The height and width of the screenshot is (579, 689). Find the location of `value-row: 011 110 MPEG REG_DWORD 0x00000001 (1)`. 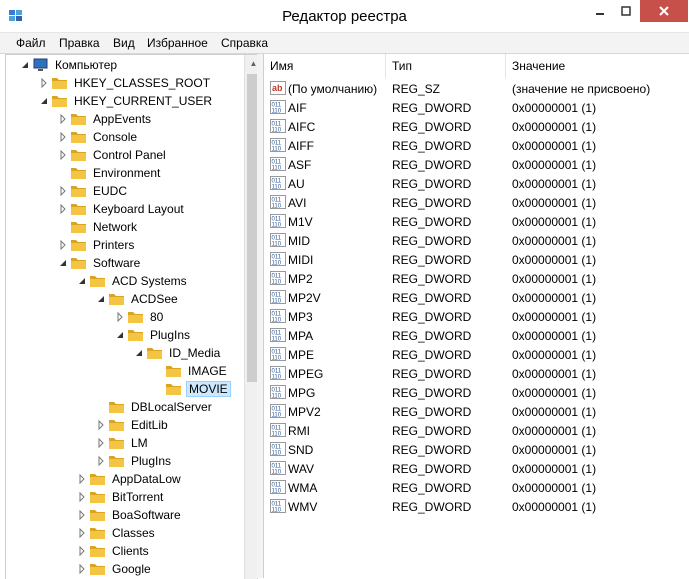

value-row: 011 110 MPEG REG_DWORD 0x00000001 (1) is located at coordinates (476, 373).